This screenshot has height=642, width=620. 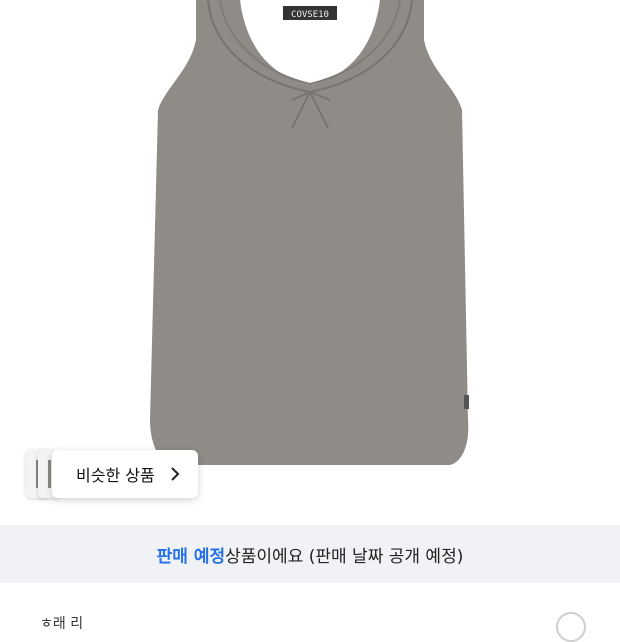 What do you see at coordinates (191, 556) in the screenshot?
I see `sale-notice-highlight: 판매 예정` at bounding box center [191, 556].